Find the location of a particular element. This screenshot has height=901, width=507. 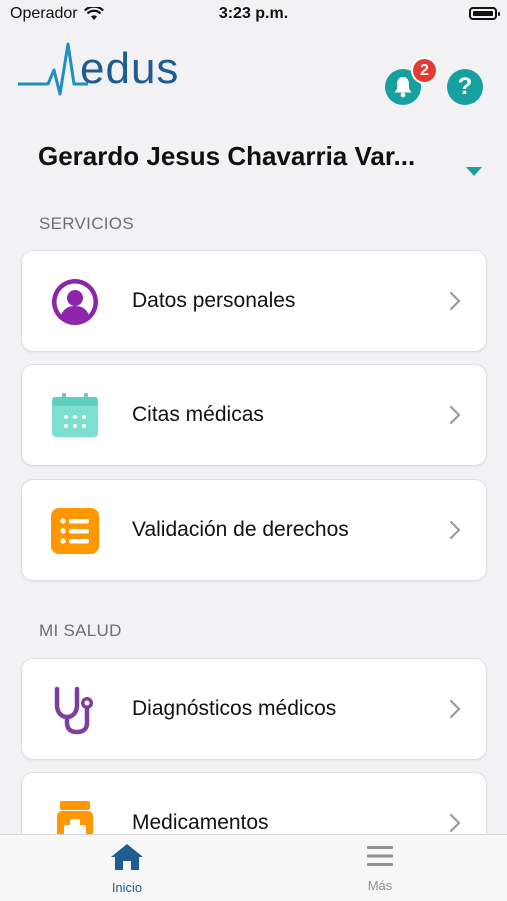

caret-down-icon is located at coordinates (474, 171).